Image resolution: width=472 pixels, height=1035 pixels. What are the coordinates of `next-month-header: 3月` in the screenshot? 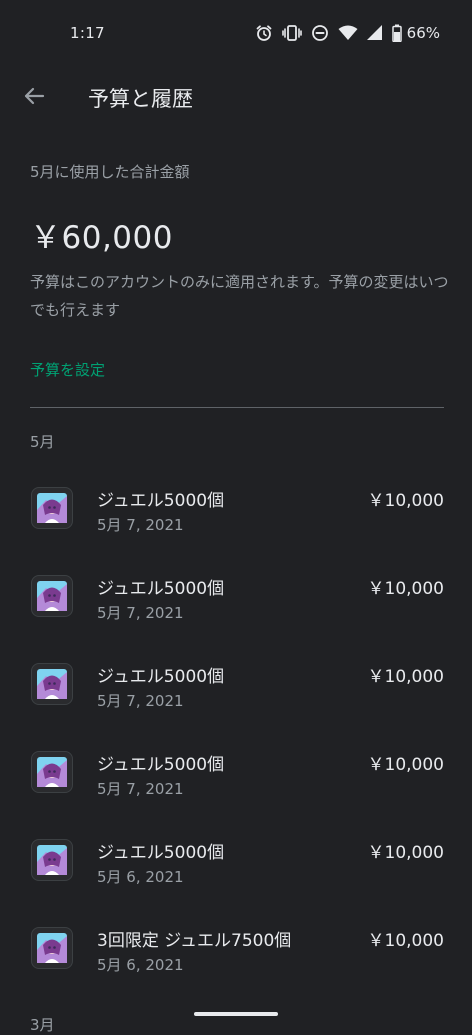 It's located at (42, 1025).